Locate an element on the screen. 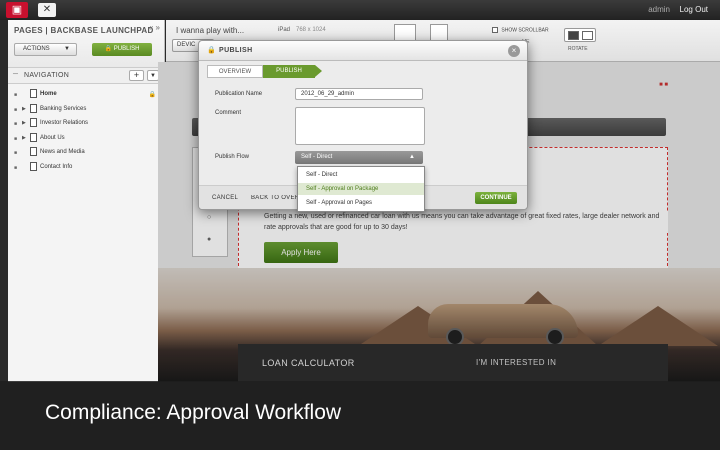 This screenshot has width=720, height=450. continue-button: CONTINUE is located at coordinates (496, 198).